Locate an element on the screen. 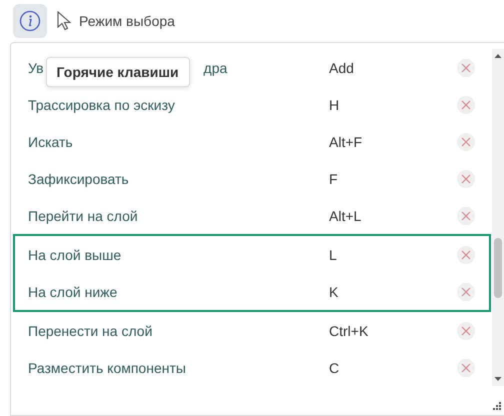 This screenshot has width=504, height=416. info-button is located at coordinates (30, 21).